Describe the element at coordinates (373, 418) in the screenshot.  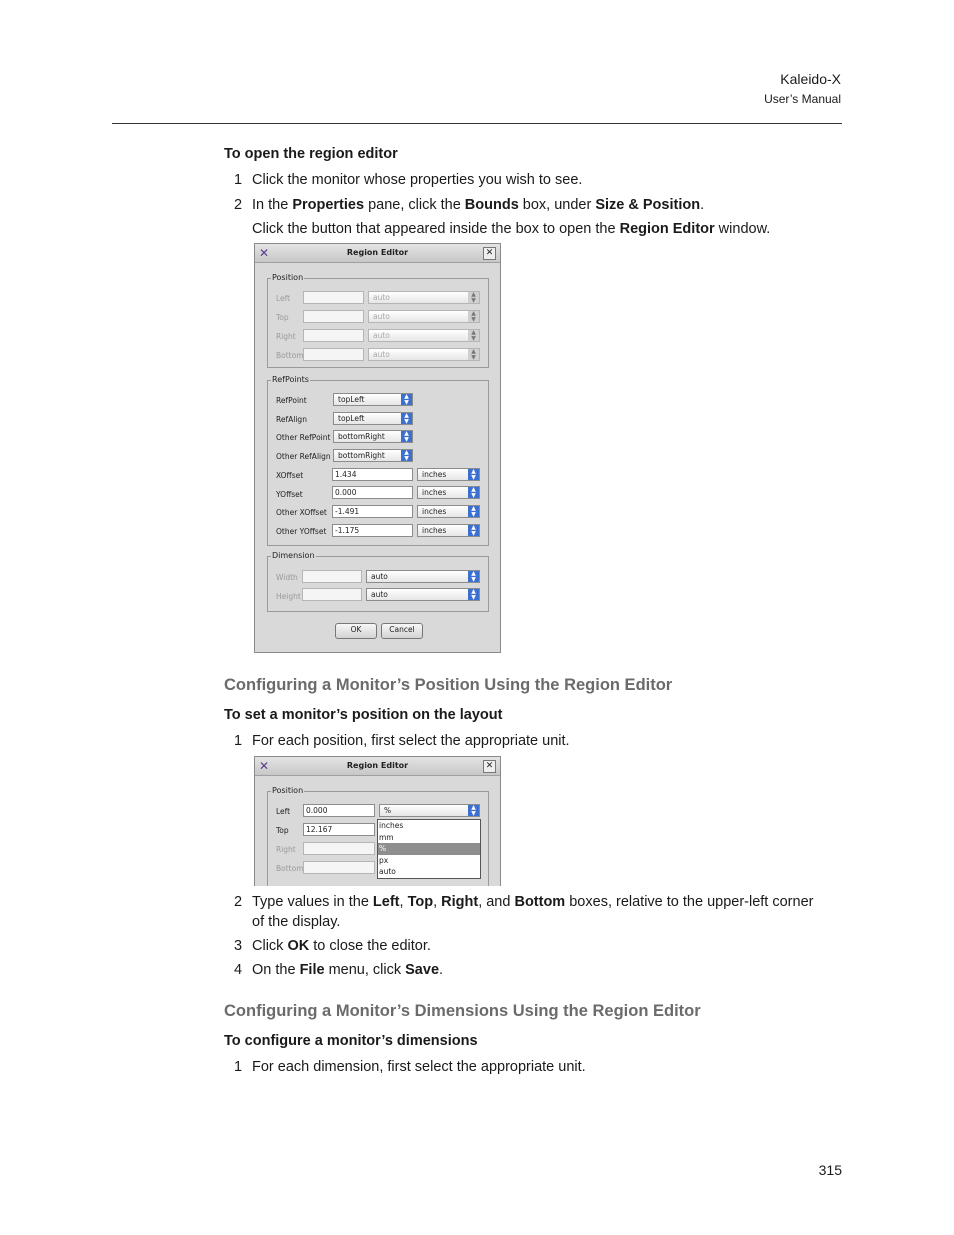
I see `refalign-select: topLeft ▲ ▼` at that location.